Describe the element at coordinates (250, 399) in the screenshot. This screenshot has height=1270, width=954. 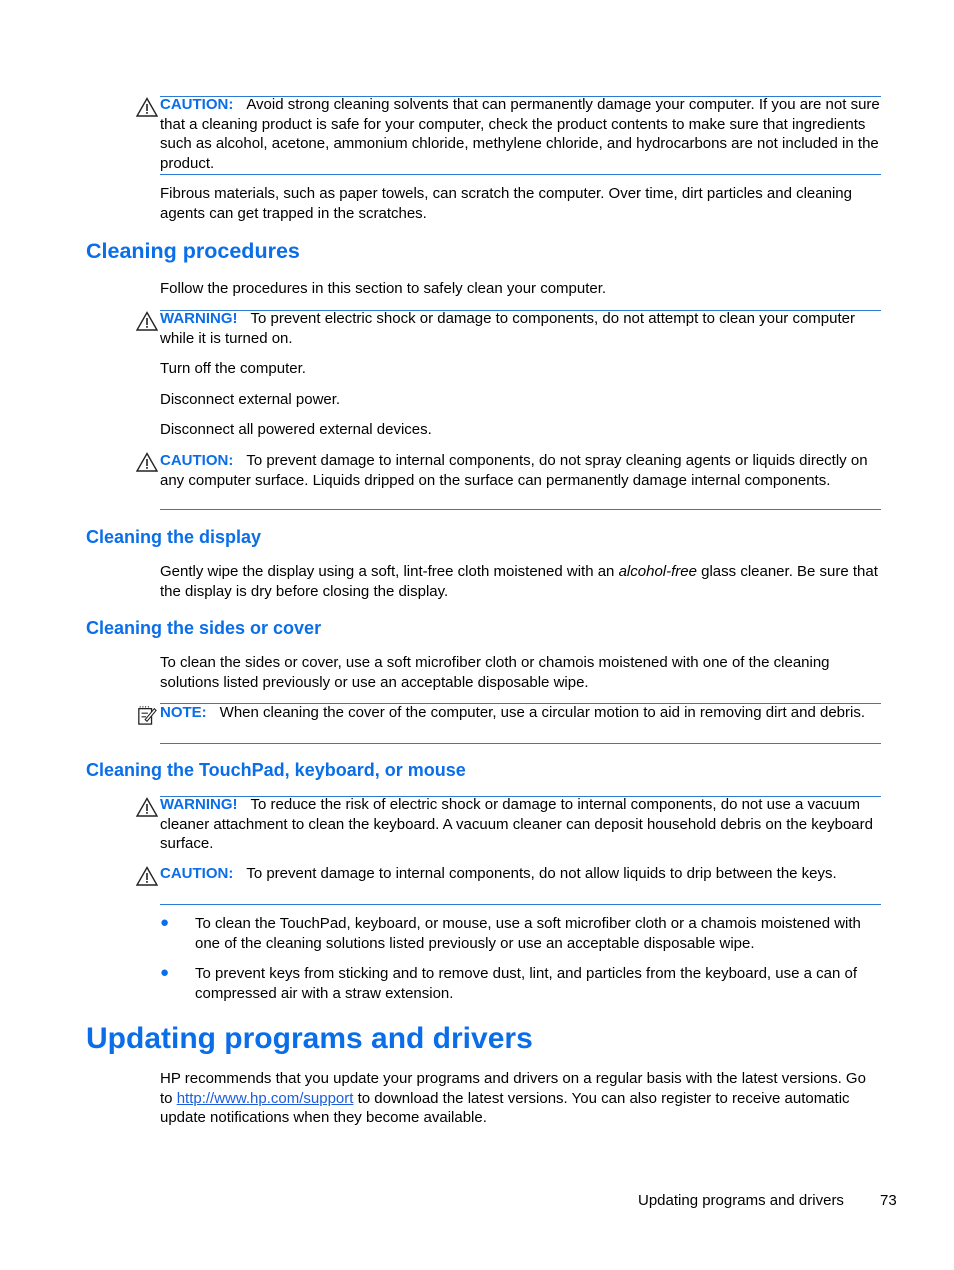
I see `step-2: Disconnect external power.` at that location.